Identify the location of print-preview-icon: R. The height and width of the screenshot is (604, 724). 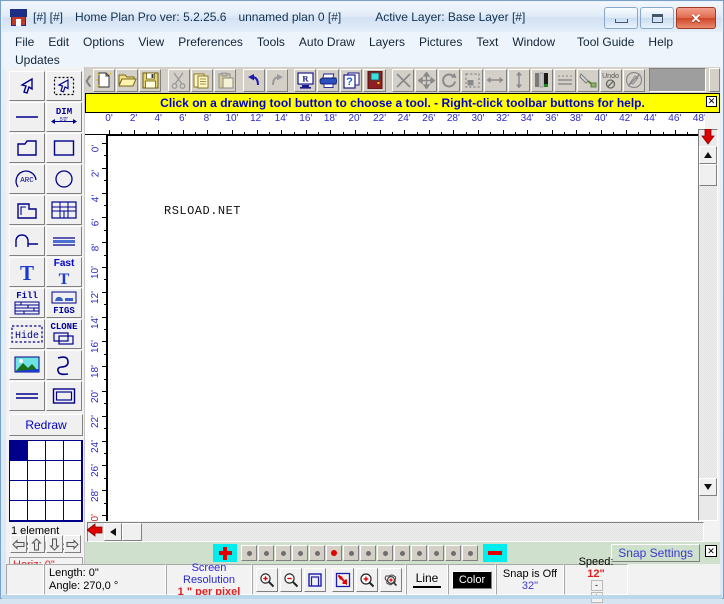
(305, 80).